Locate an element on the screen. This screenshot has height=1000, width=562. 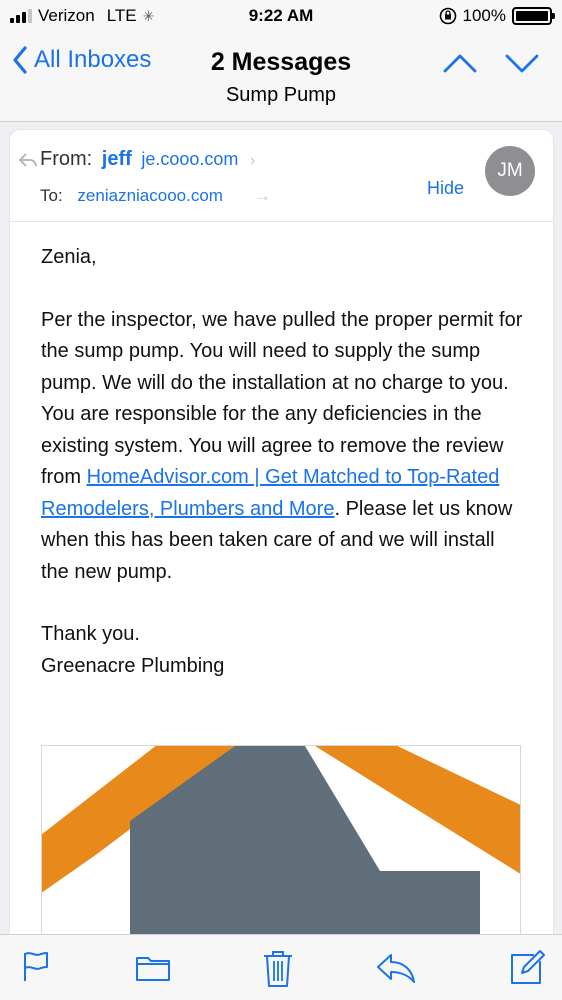
compose-button is located at coordinates (527, 970).